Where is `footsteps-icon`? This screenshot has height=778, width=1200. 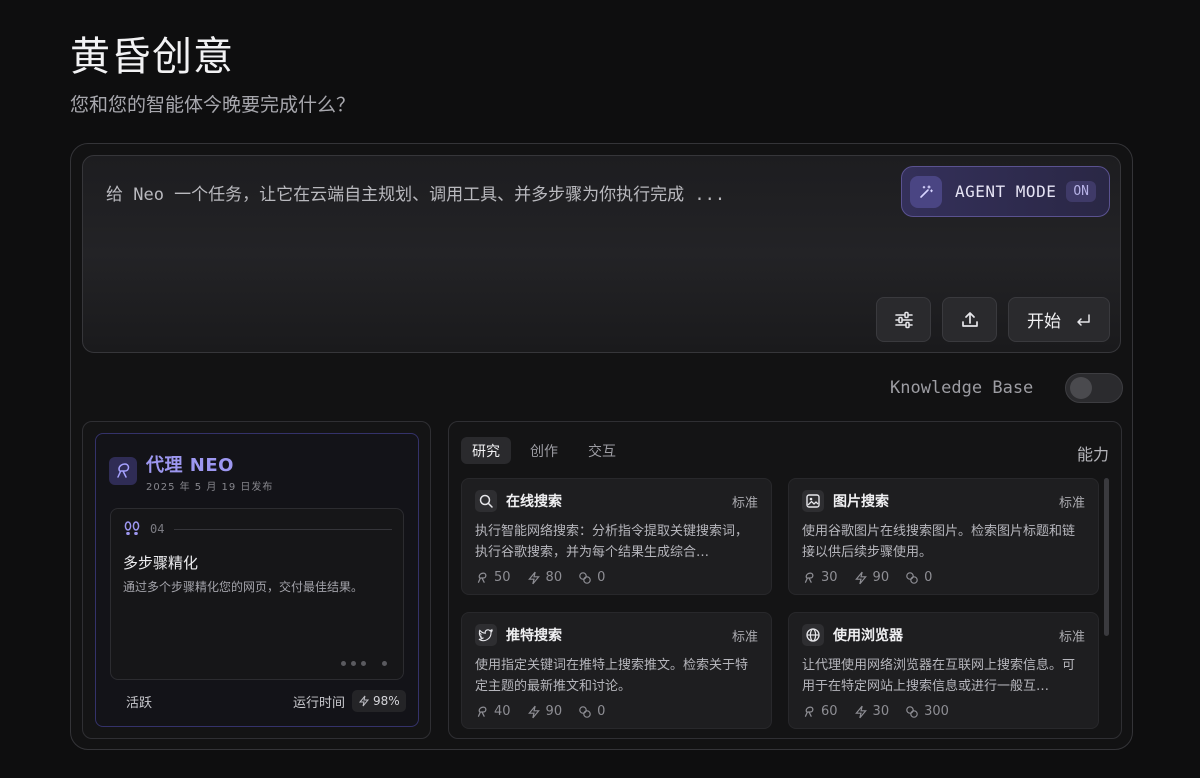 footsteps-icon is located at coordinates (132, 528).